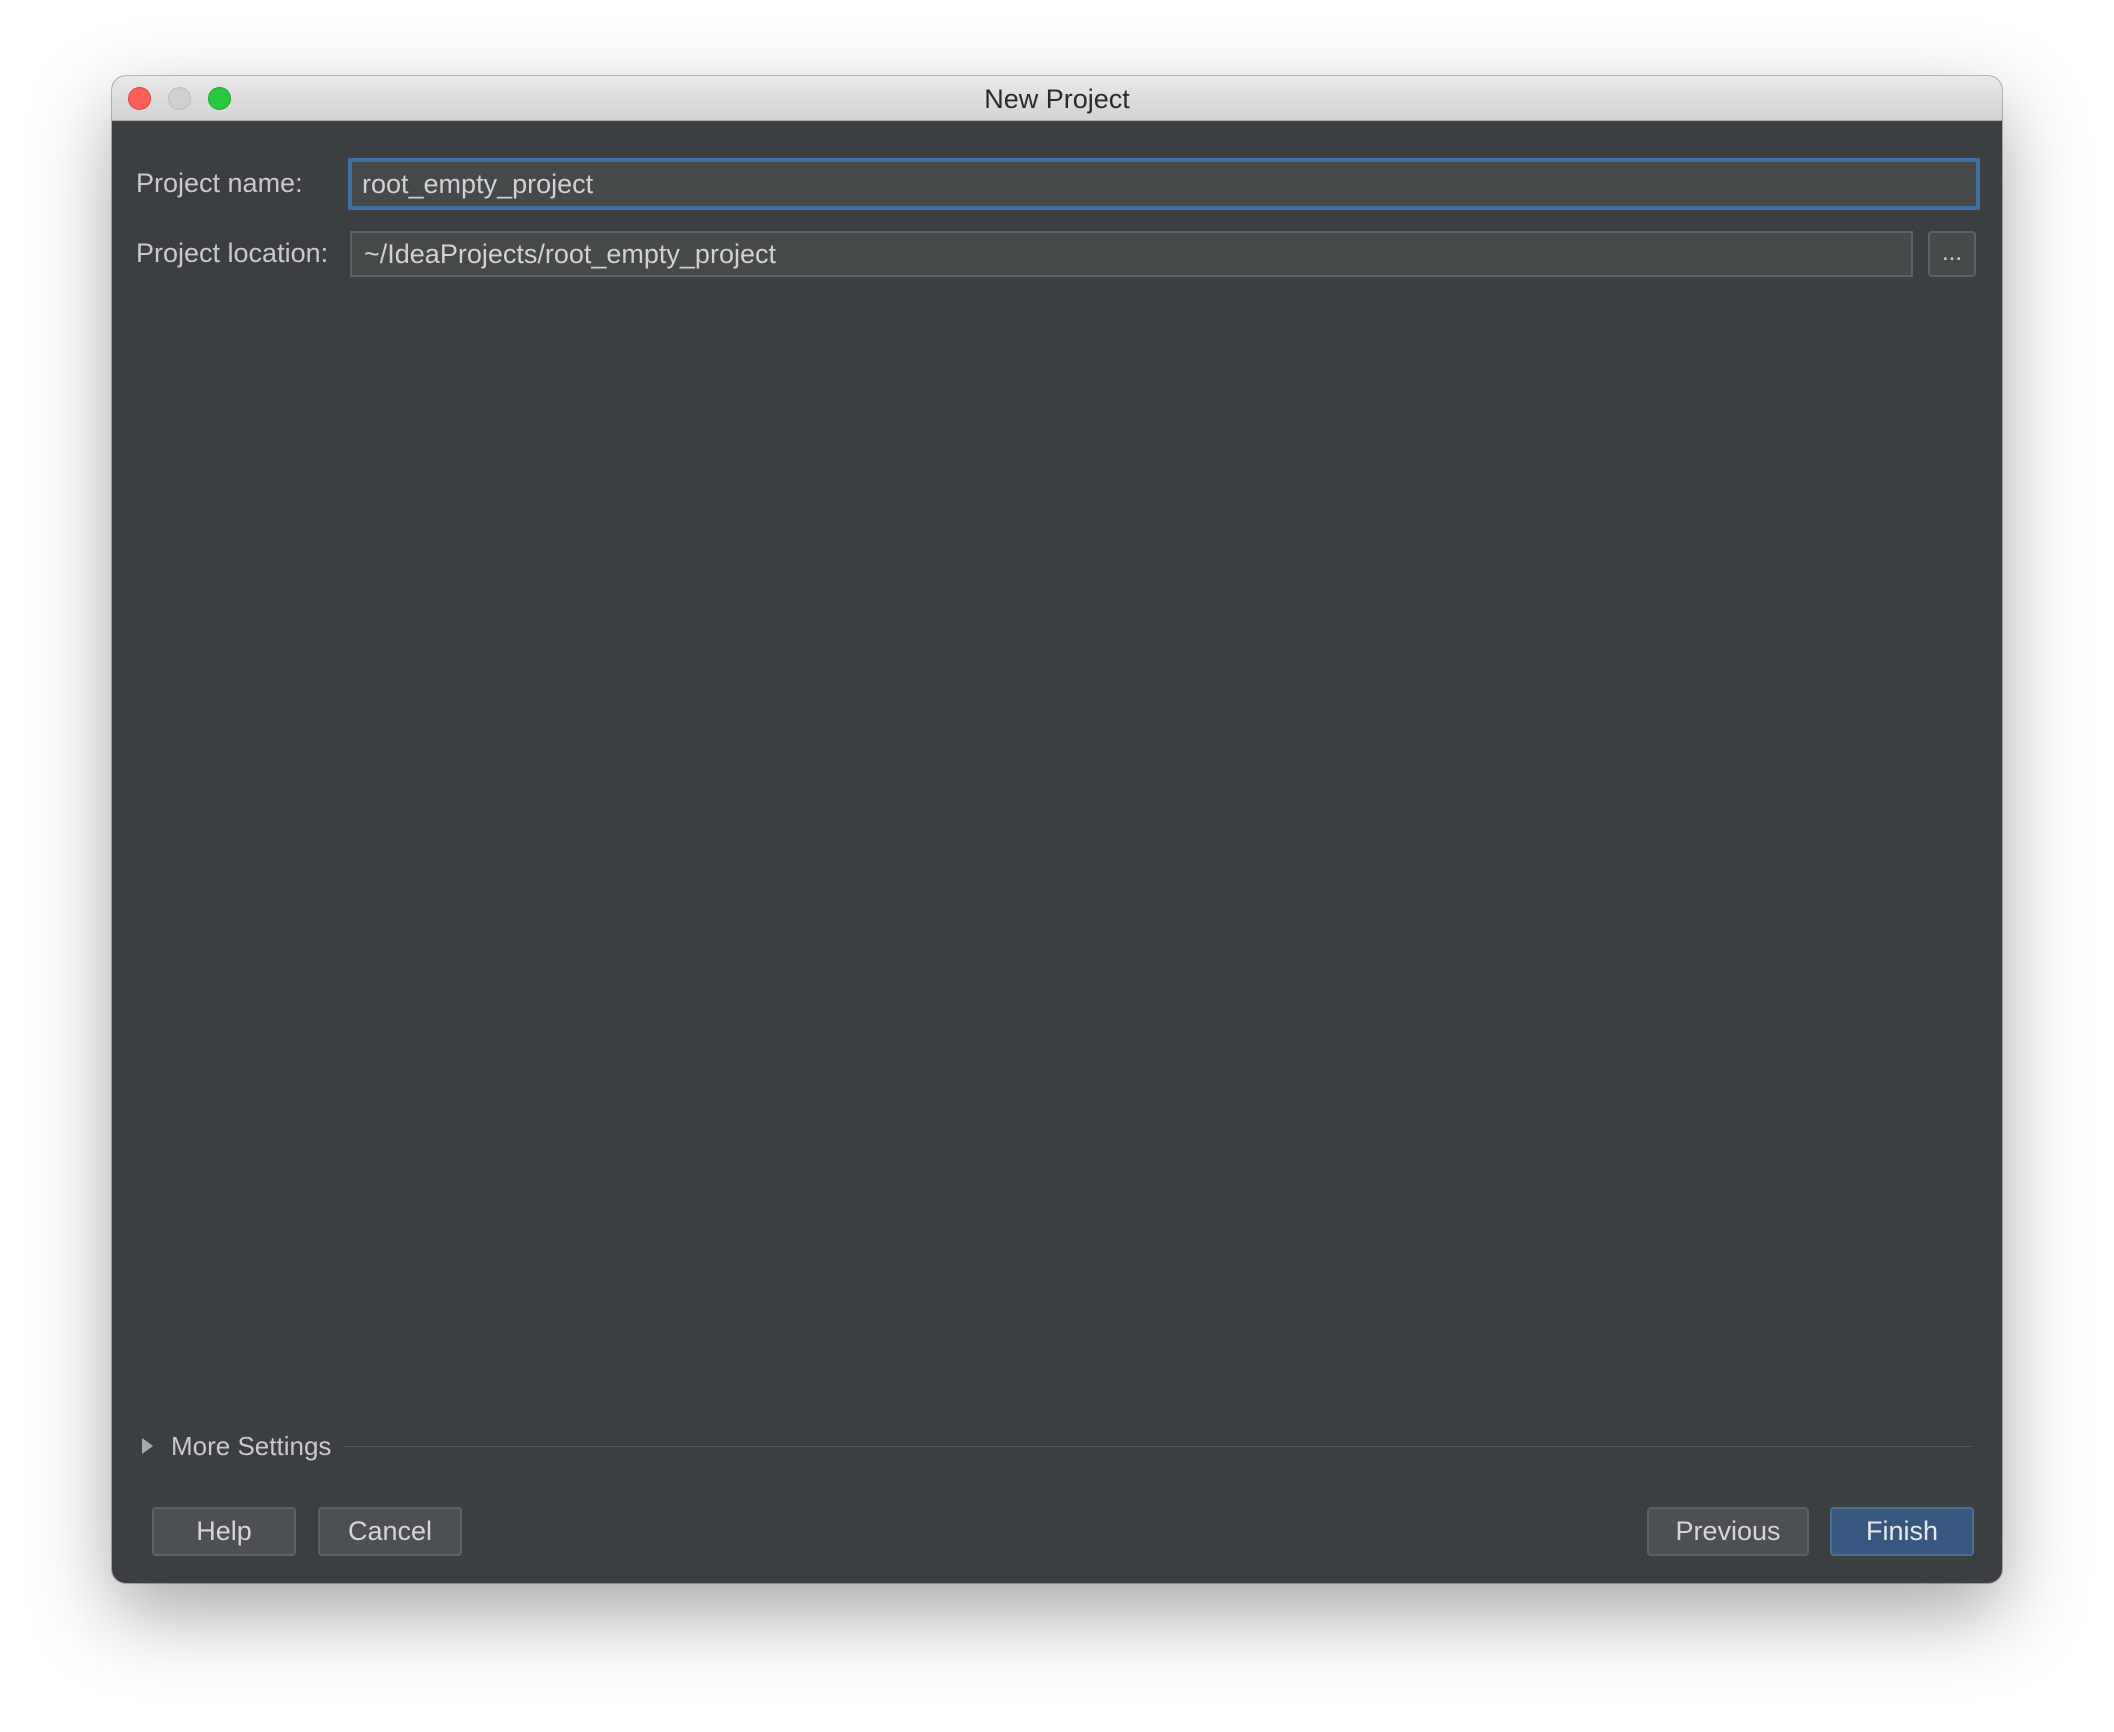  Describe the element at coordinates (147, 1446) in the screenshot. I see `disclosure-triangle-icon` at that location.